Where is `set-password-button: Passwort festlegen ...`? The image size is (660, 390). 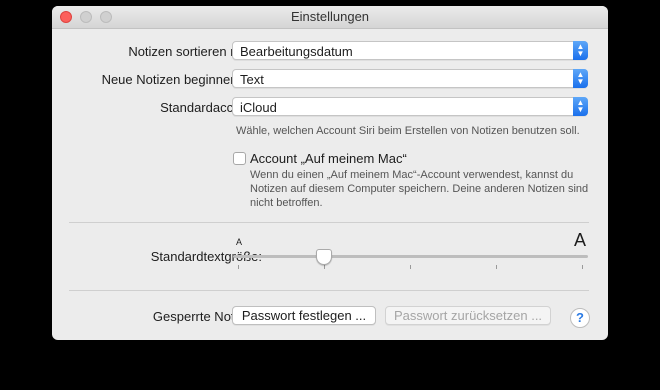
set-password-button: Passwort festlegen ... is located at coordinates (304, 315).